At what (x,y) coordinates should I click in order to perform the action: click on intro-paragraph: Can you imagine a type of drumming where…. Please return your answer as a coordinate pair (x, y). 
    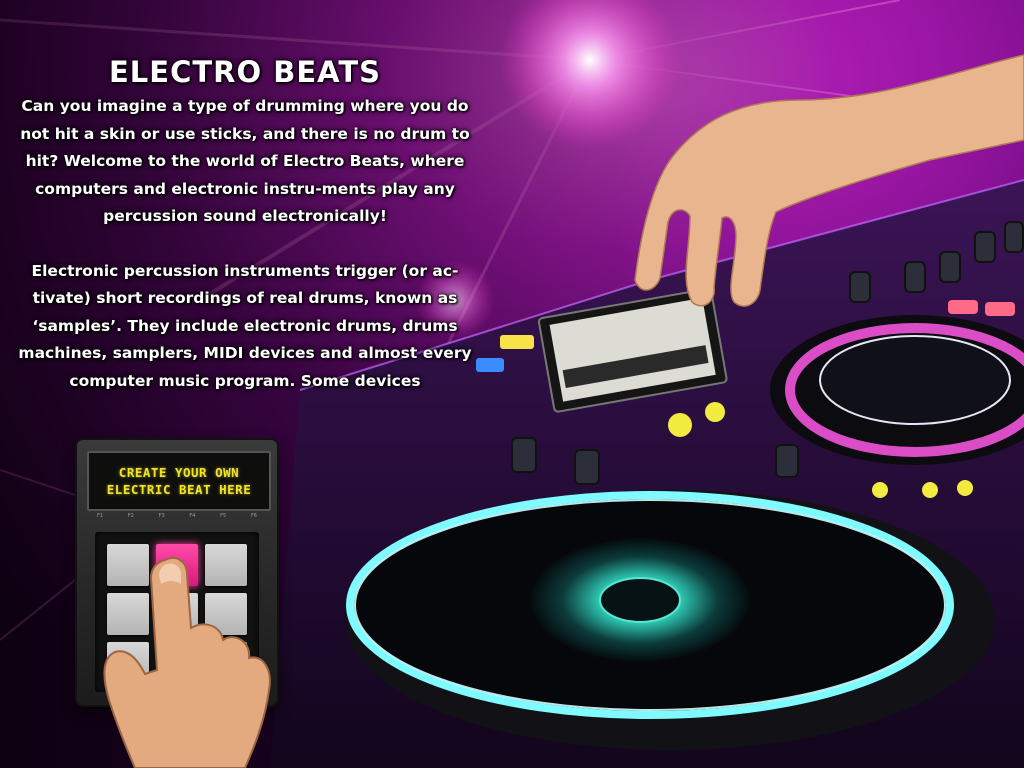
    Looking at the image, I should click on (245, 161).